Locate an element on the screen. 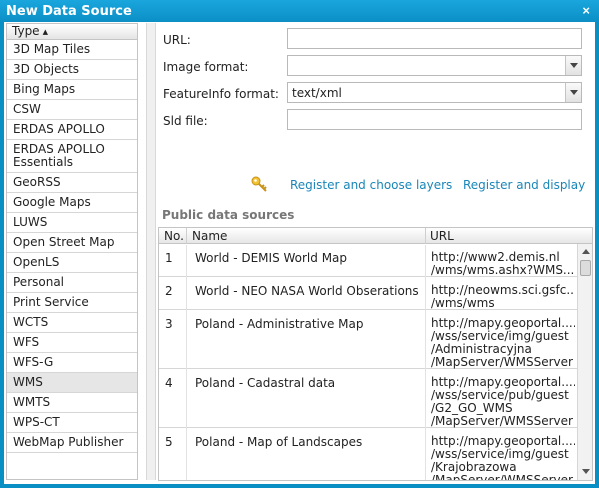  url-label: URL: is located at coordinates (177, 40).